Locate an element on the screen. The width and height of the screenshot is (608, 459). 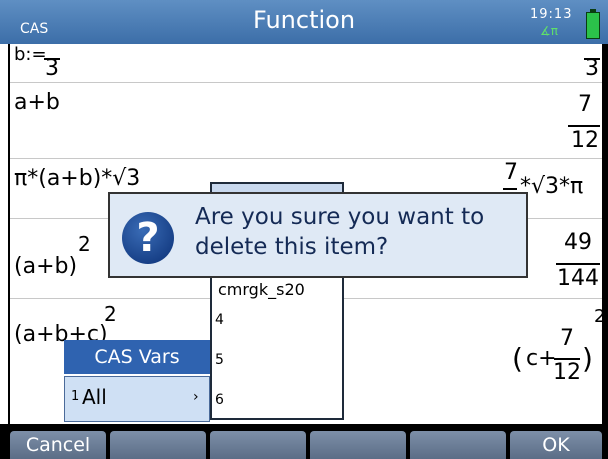
history-result-num: 49 is located at coordinates (578, 242).